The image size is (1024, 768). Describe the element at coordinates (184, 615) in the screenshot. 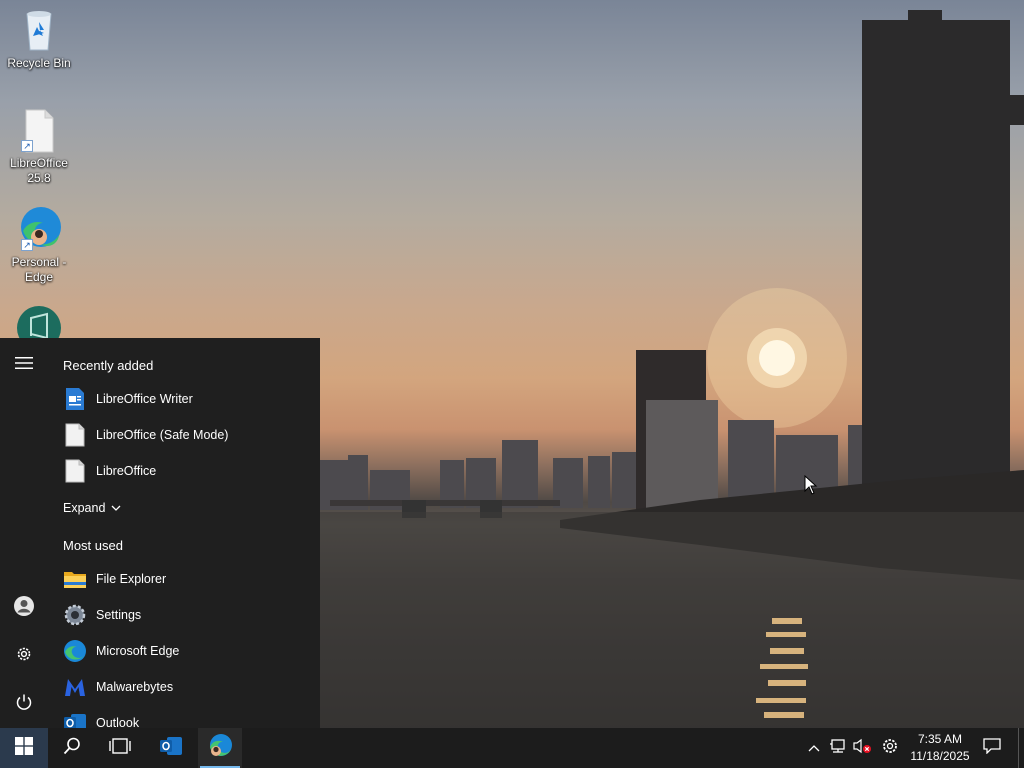

I see `app-settings: Settings` at that location.